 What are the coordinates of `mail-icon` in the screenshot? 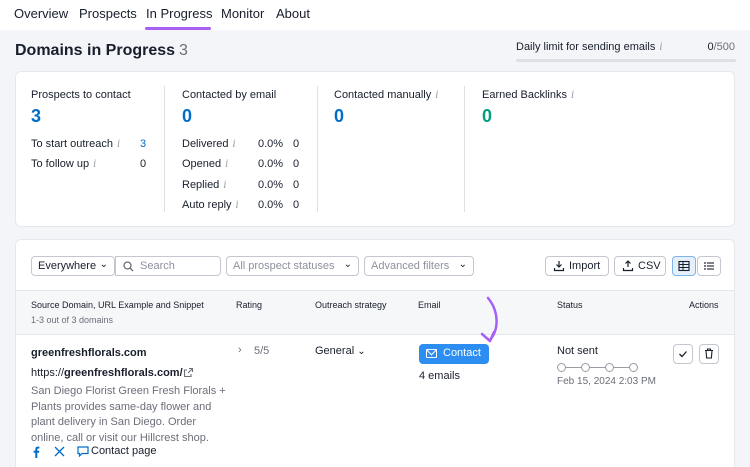 It's located at (431, 353).